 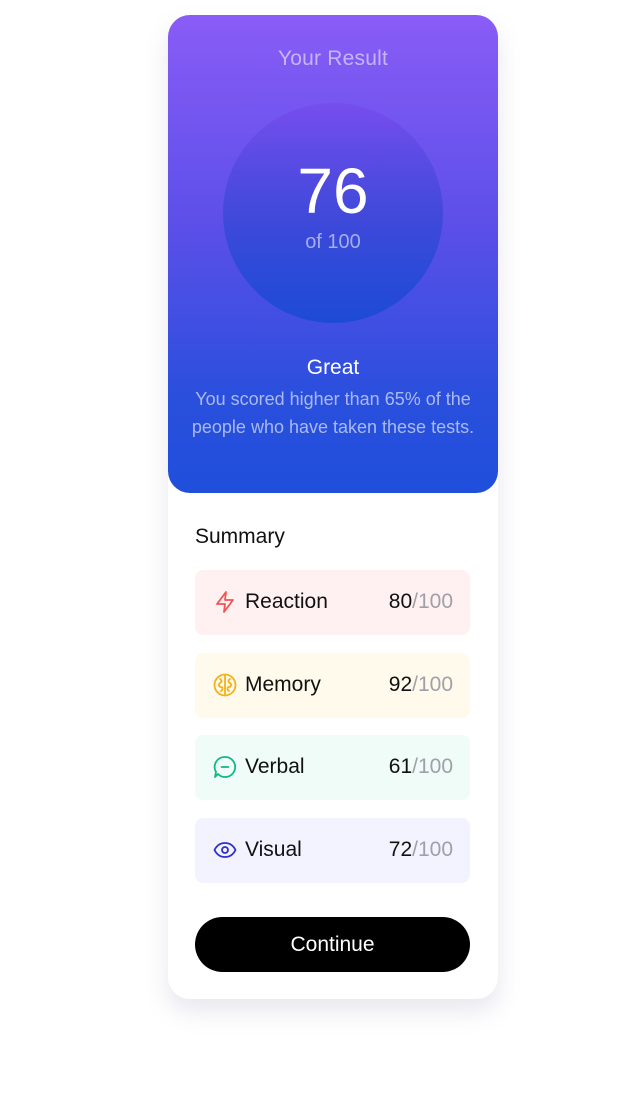 What do you see at coordinates (225, 850) in the screenshot?
I see `eye-icon` at bounding box center [225, 850].